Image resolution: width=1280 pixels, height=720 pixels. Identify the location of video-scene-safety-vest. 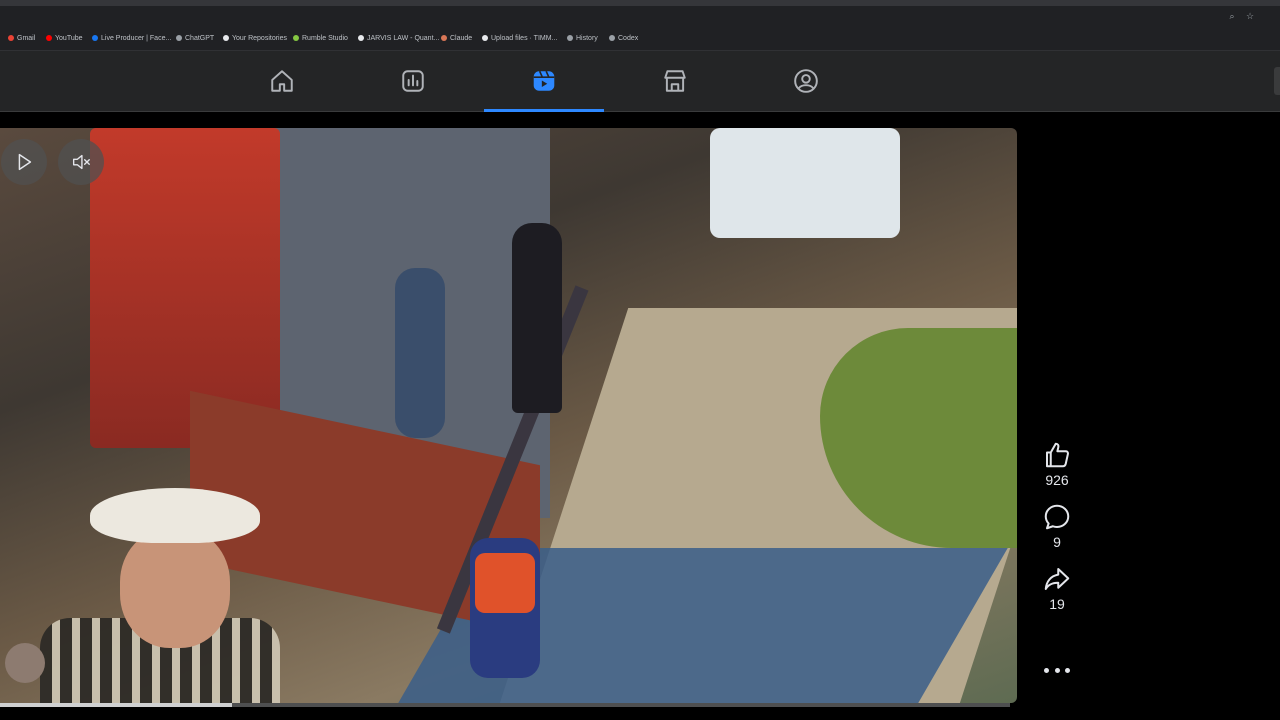
(505, 583).